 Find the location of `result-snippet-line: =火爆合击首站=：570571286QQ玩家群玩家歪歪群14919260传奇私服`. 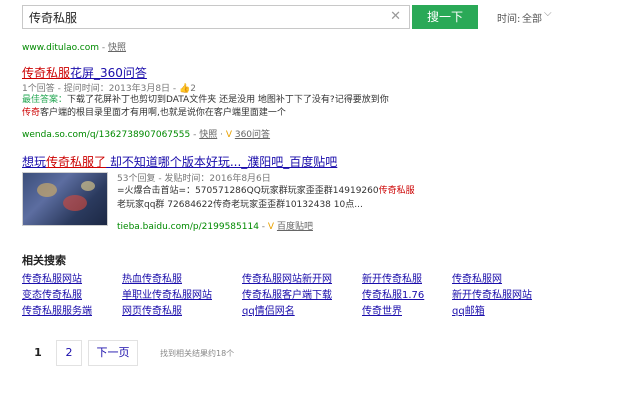

result-snippet-line: =火爆合击首站=：570571286QQ玩家群玩家歪歪群14919260传奇私服 is located at coordinates (266, 191).